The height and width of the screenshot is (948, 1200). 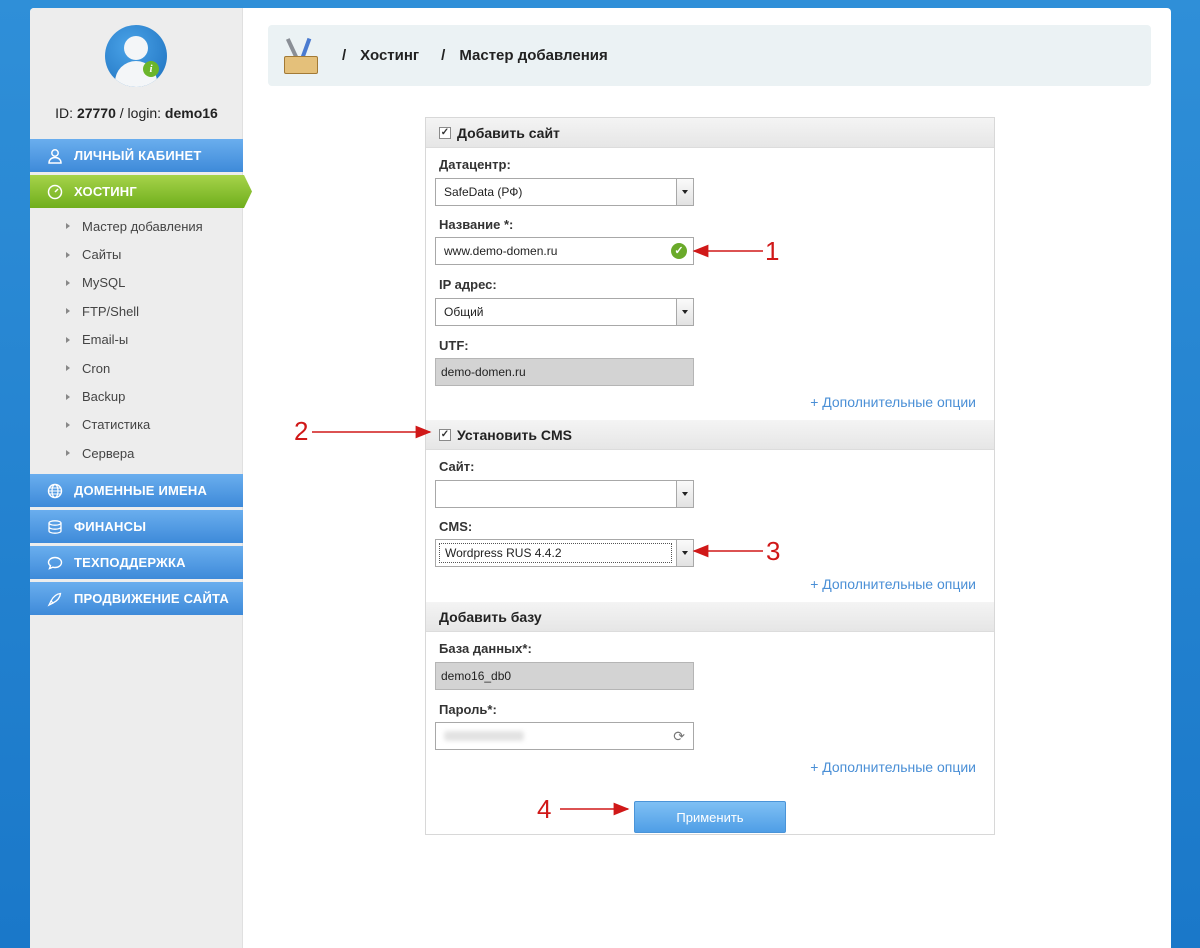 What do you see at coordinates (679, 251) in the screenshot?
I see `check-circle-icon: ✓` at bounding box center [679, 251].